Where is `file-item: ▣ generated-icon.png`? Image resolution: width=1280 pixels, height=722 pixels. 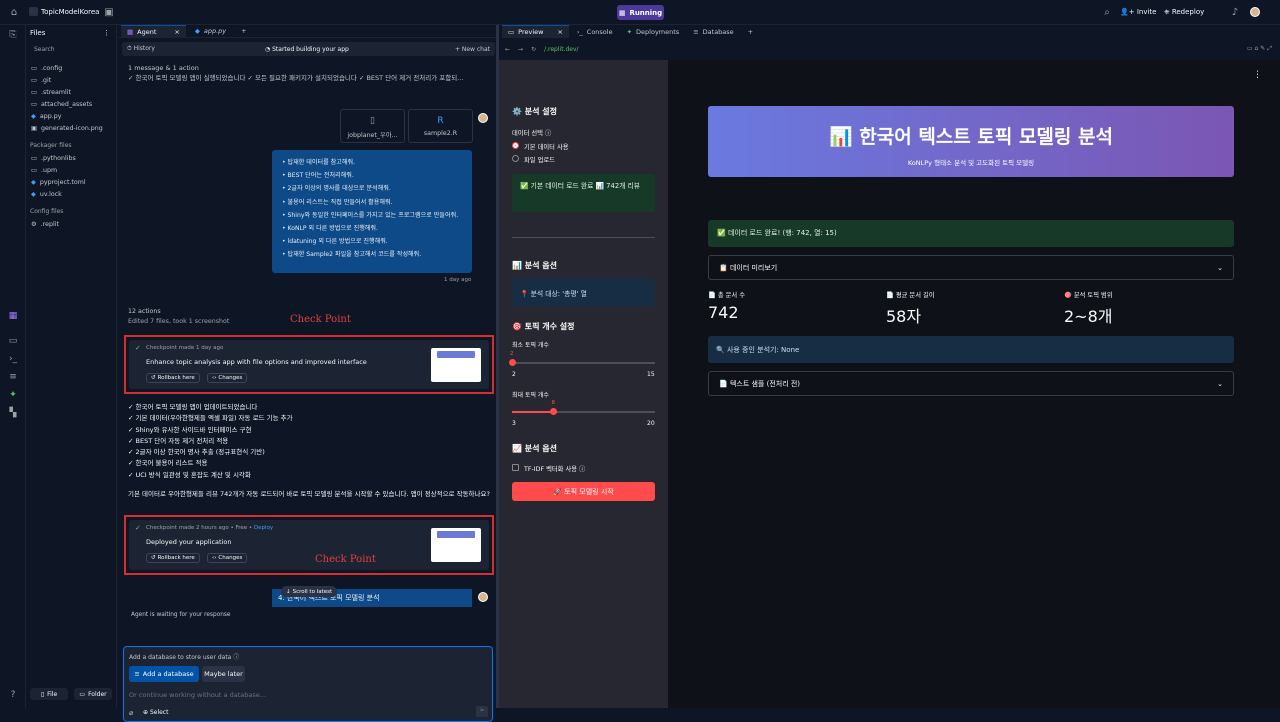
file-item: ▣ generated-icon.png is located at coordinates (71, 128).